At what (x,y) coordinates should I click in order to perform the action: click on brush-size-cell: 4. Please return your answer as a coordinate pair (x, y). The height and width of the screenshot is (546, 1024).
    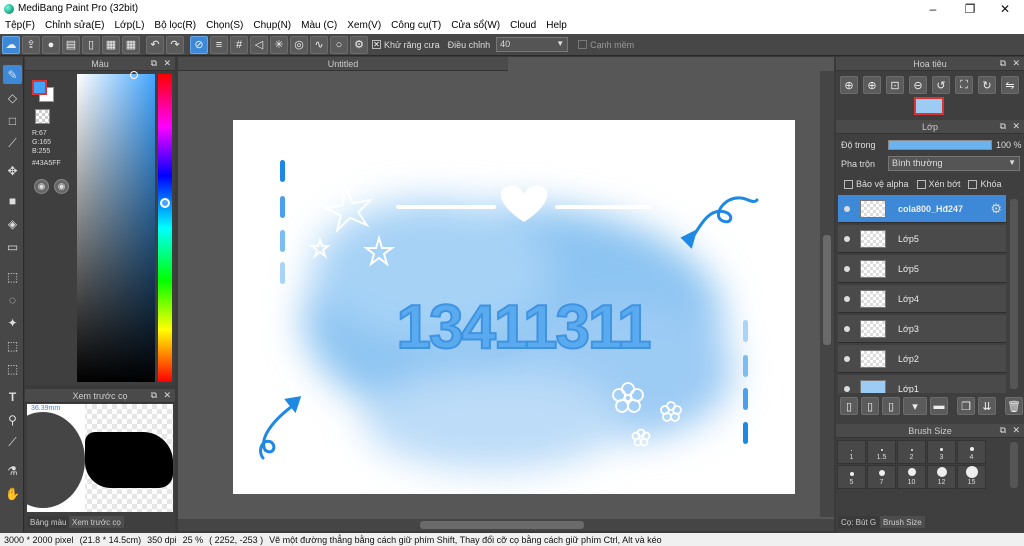
    Looking at the image, I should click on (971, 452).